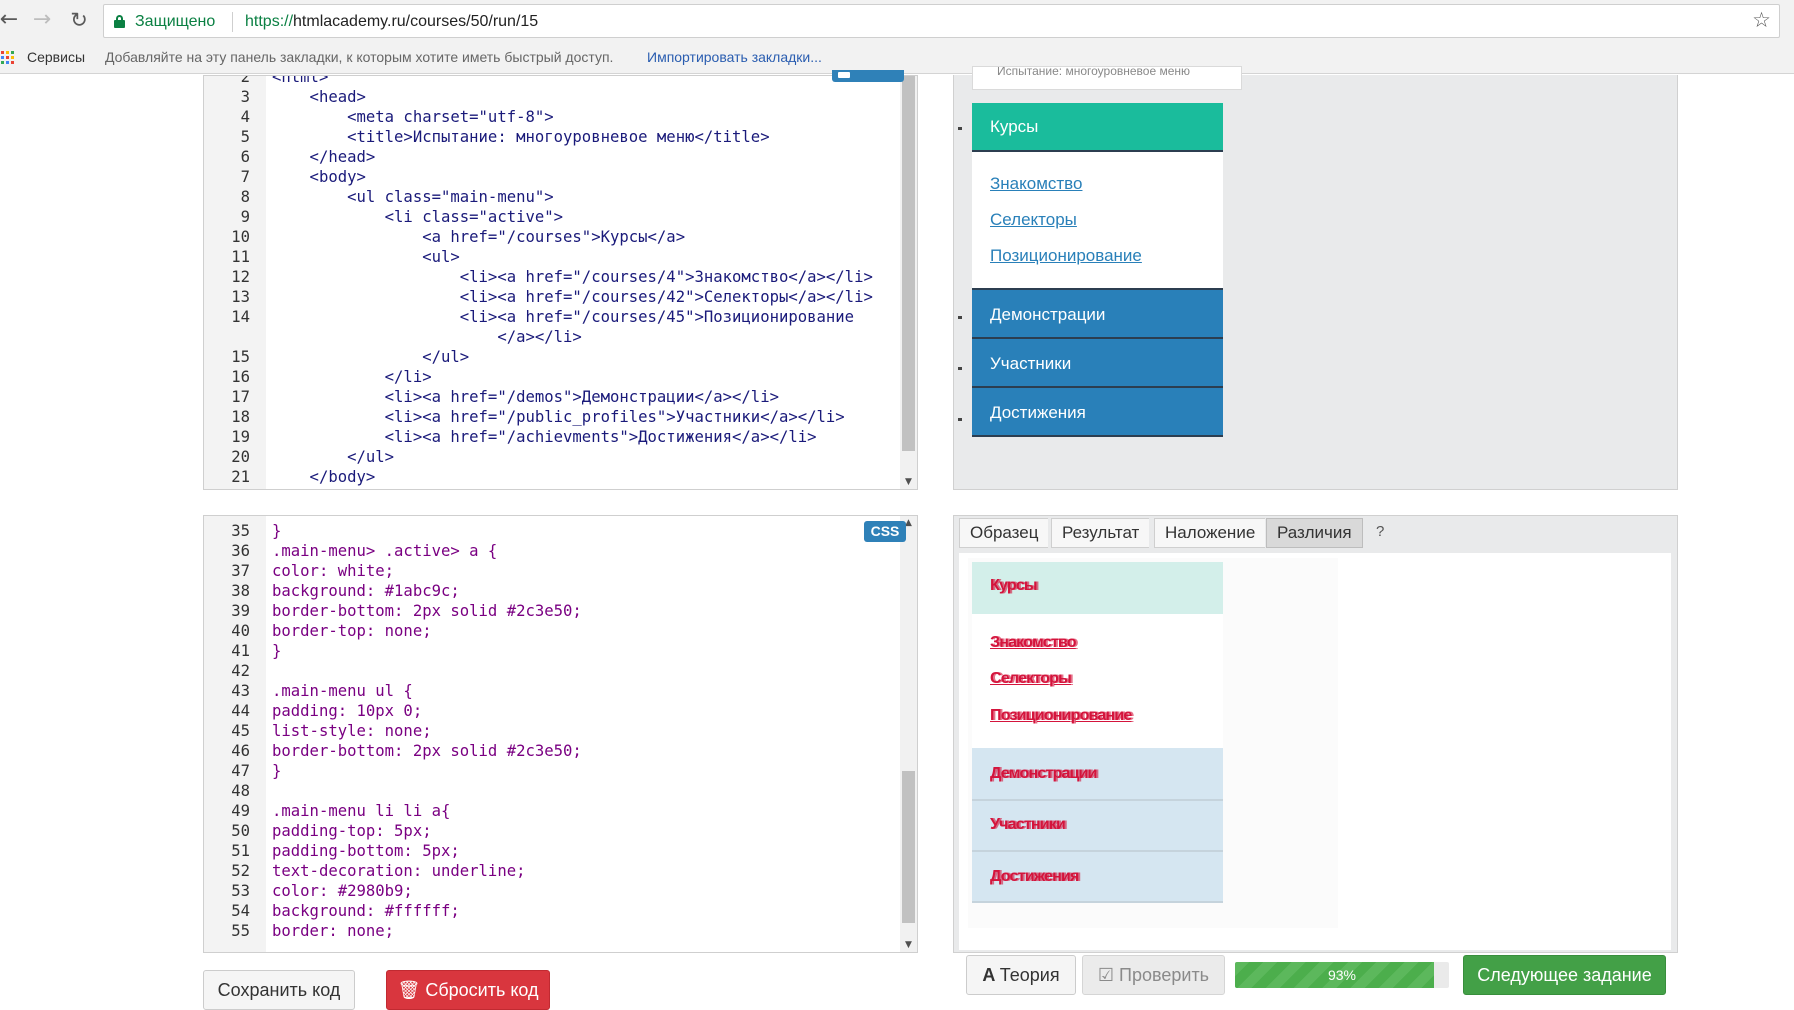  I want to click on line-number: 18, so click(240, 417).